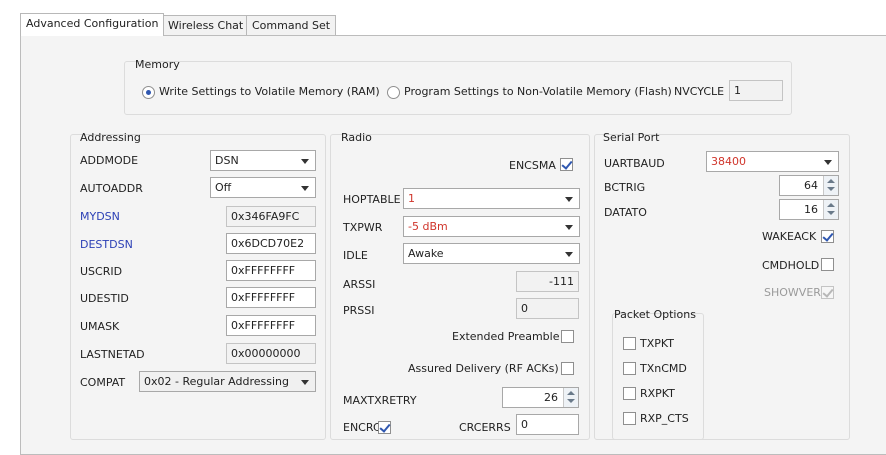  What do you see at coordinates (103, 382) in the screenshot?
I see `compat-label: COMPAT` at bounding box center [103, 382].